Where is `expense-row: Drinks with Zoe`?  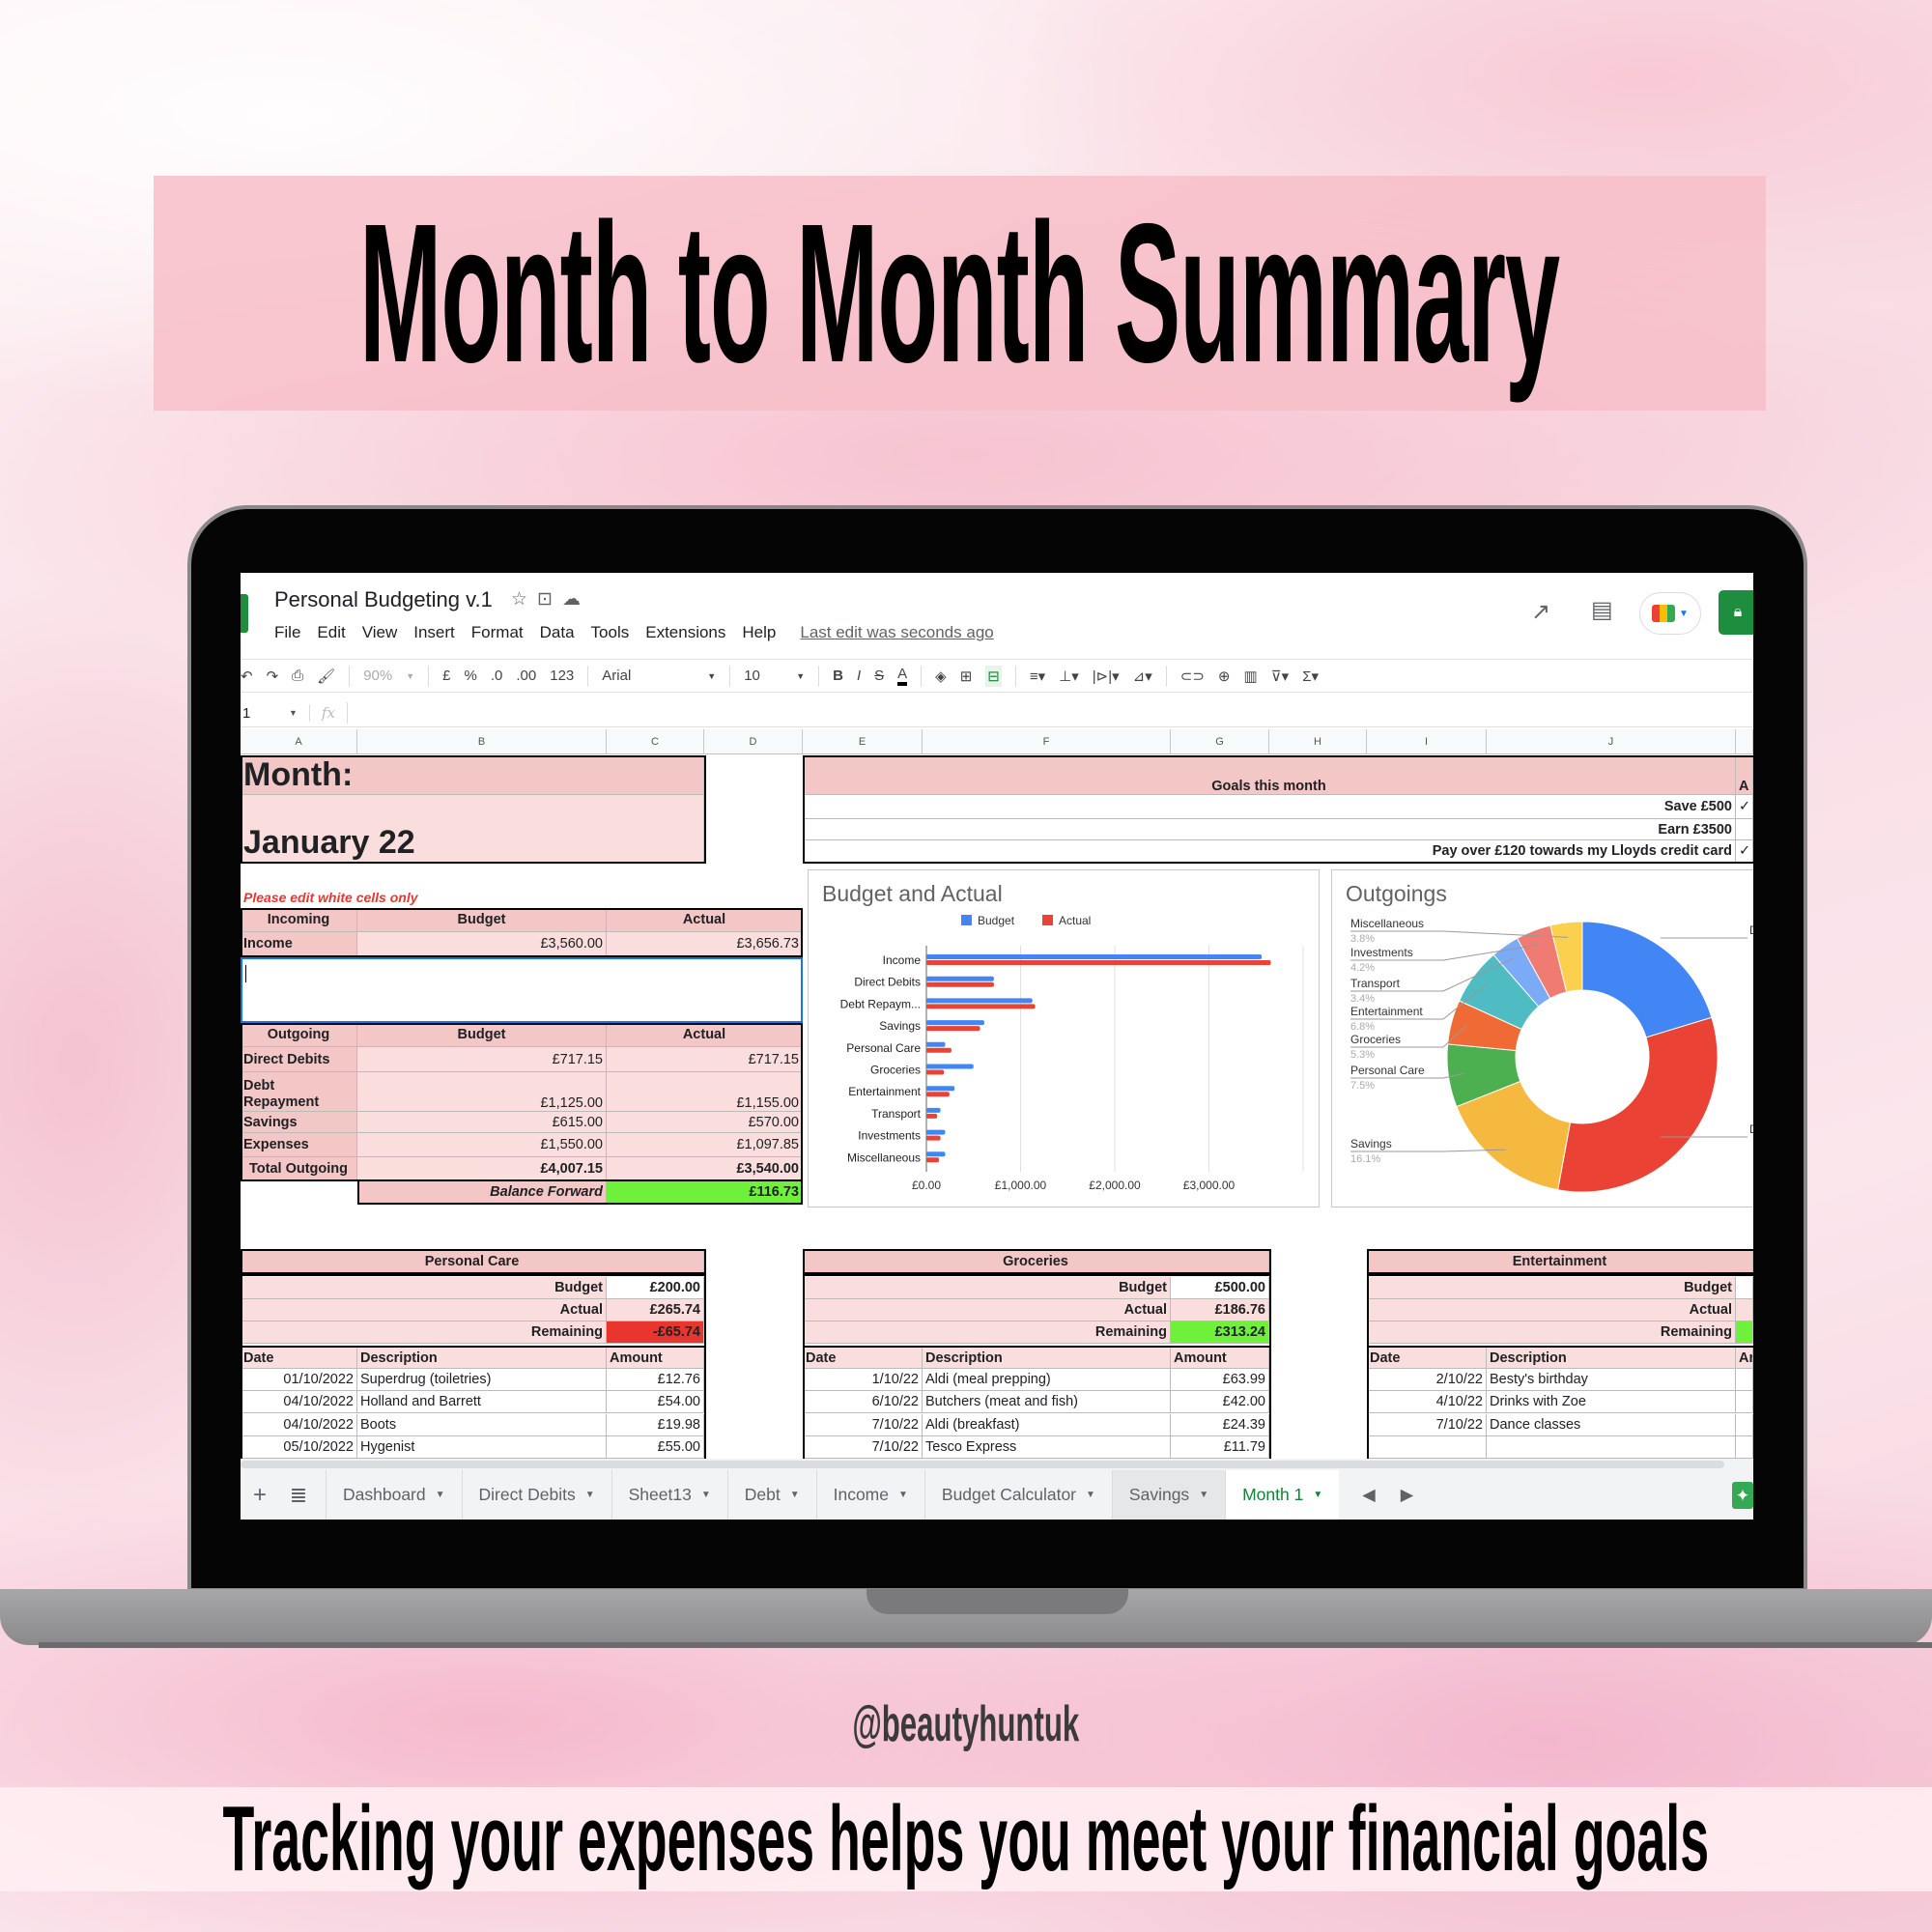
expense-row: Drinks with Zoe is located at coordinates (1611, 1402).